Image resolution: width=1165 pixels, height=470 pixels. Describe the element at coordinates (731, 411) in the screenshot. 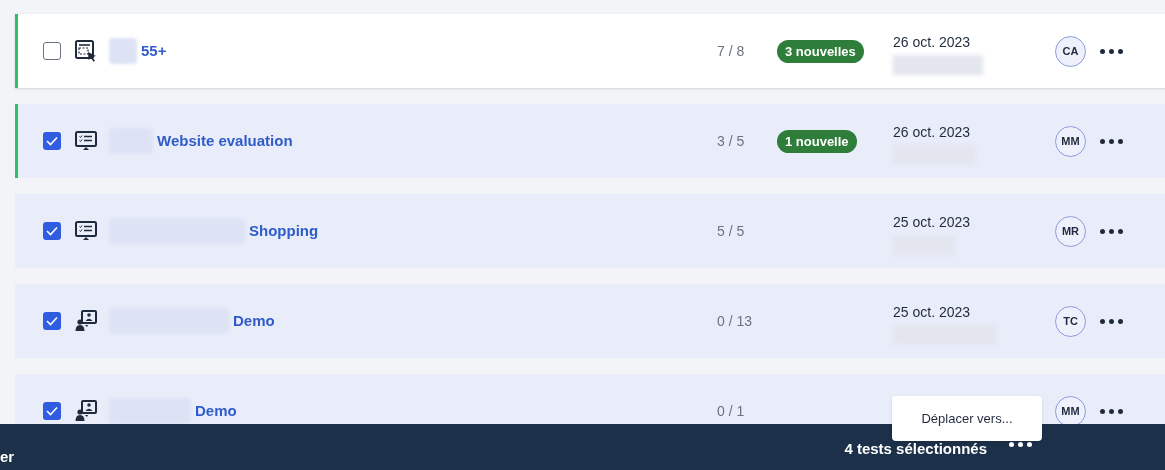

I see `response-count: 0 / 1` at that location.